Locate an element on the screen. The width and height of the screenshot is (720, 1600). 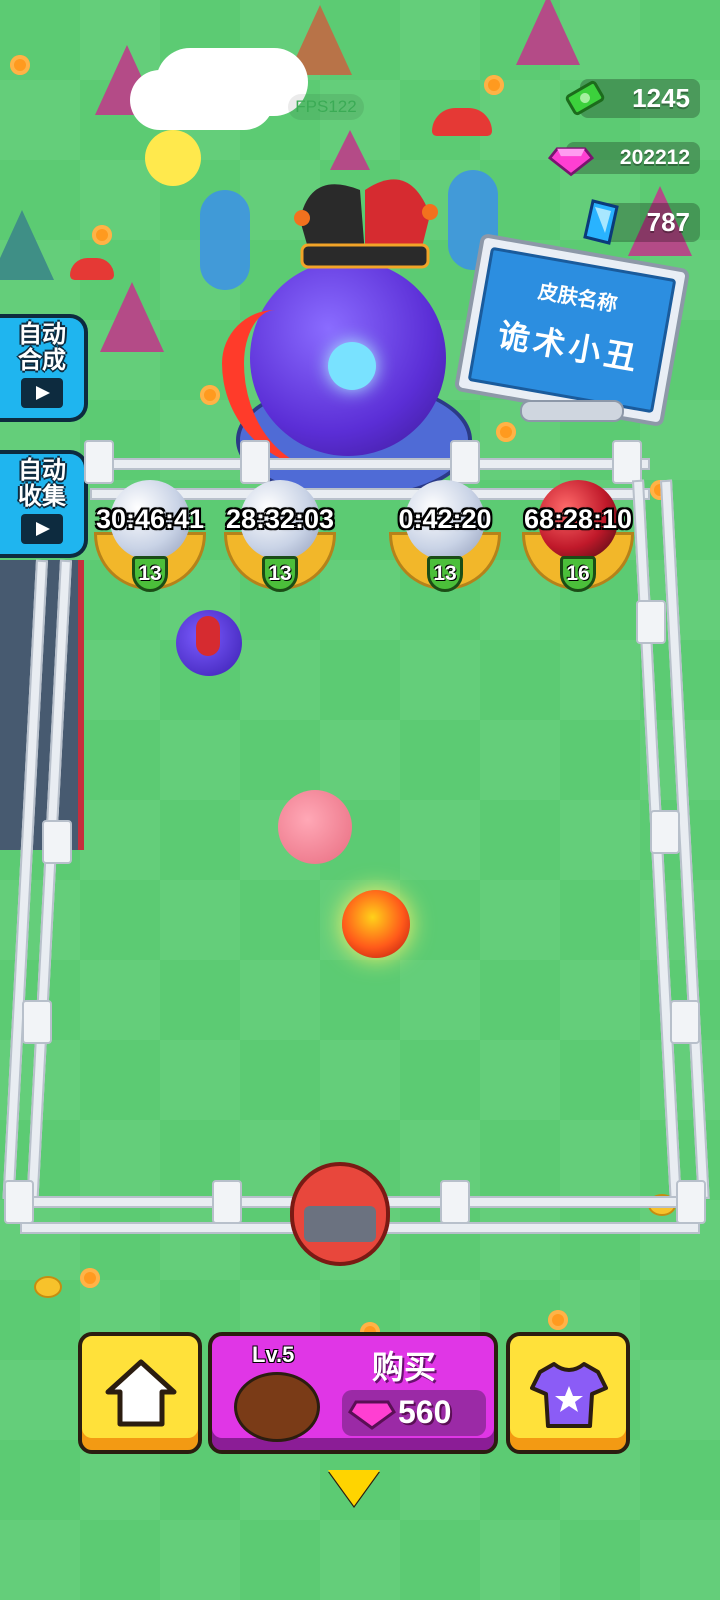
hat-icon is located at coordinates (208, 636).